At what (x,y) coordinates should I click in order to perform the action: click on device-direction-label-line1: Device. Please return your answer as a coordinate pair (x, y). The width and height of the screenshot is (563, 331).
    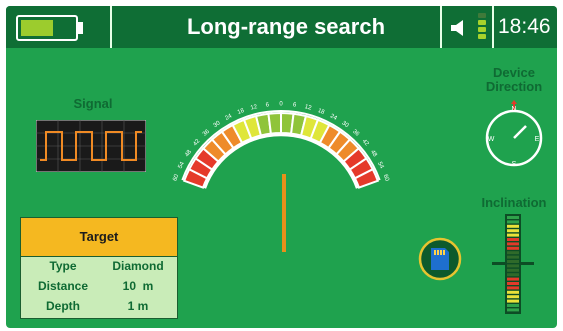
    Looking at the image, I should click on (514, 72).